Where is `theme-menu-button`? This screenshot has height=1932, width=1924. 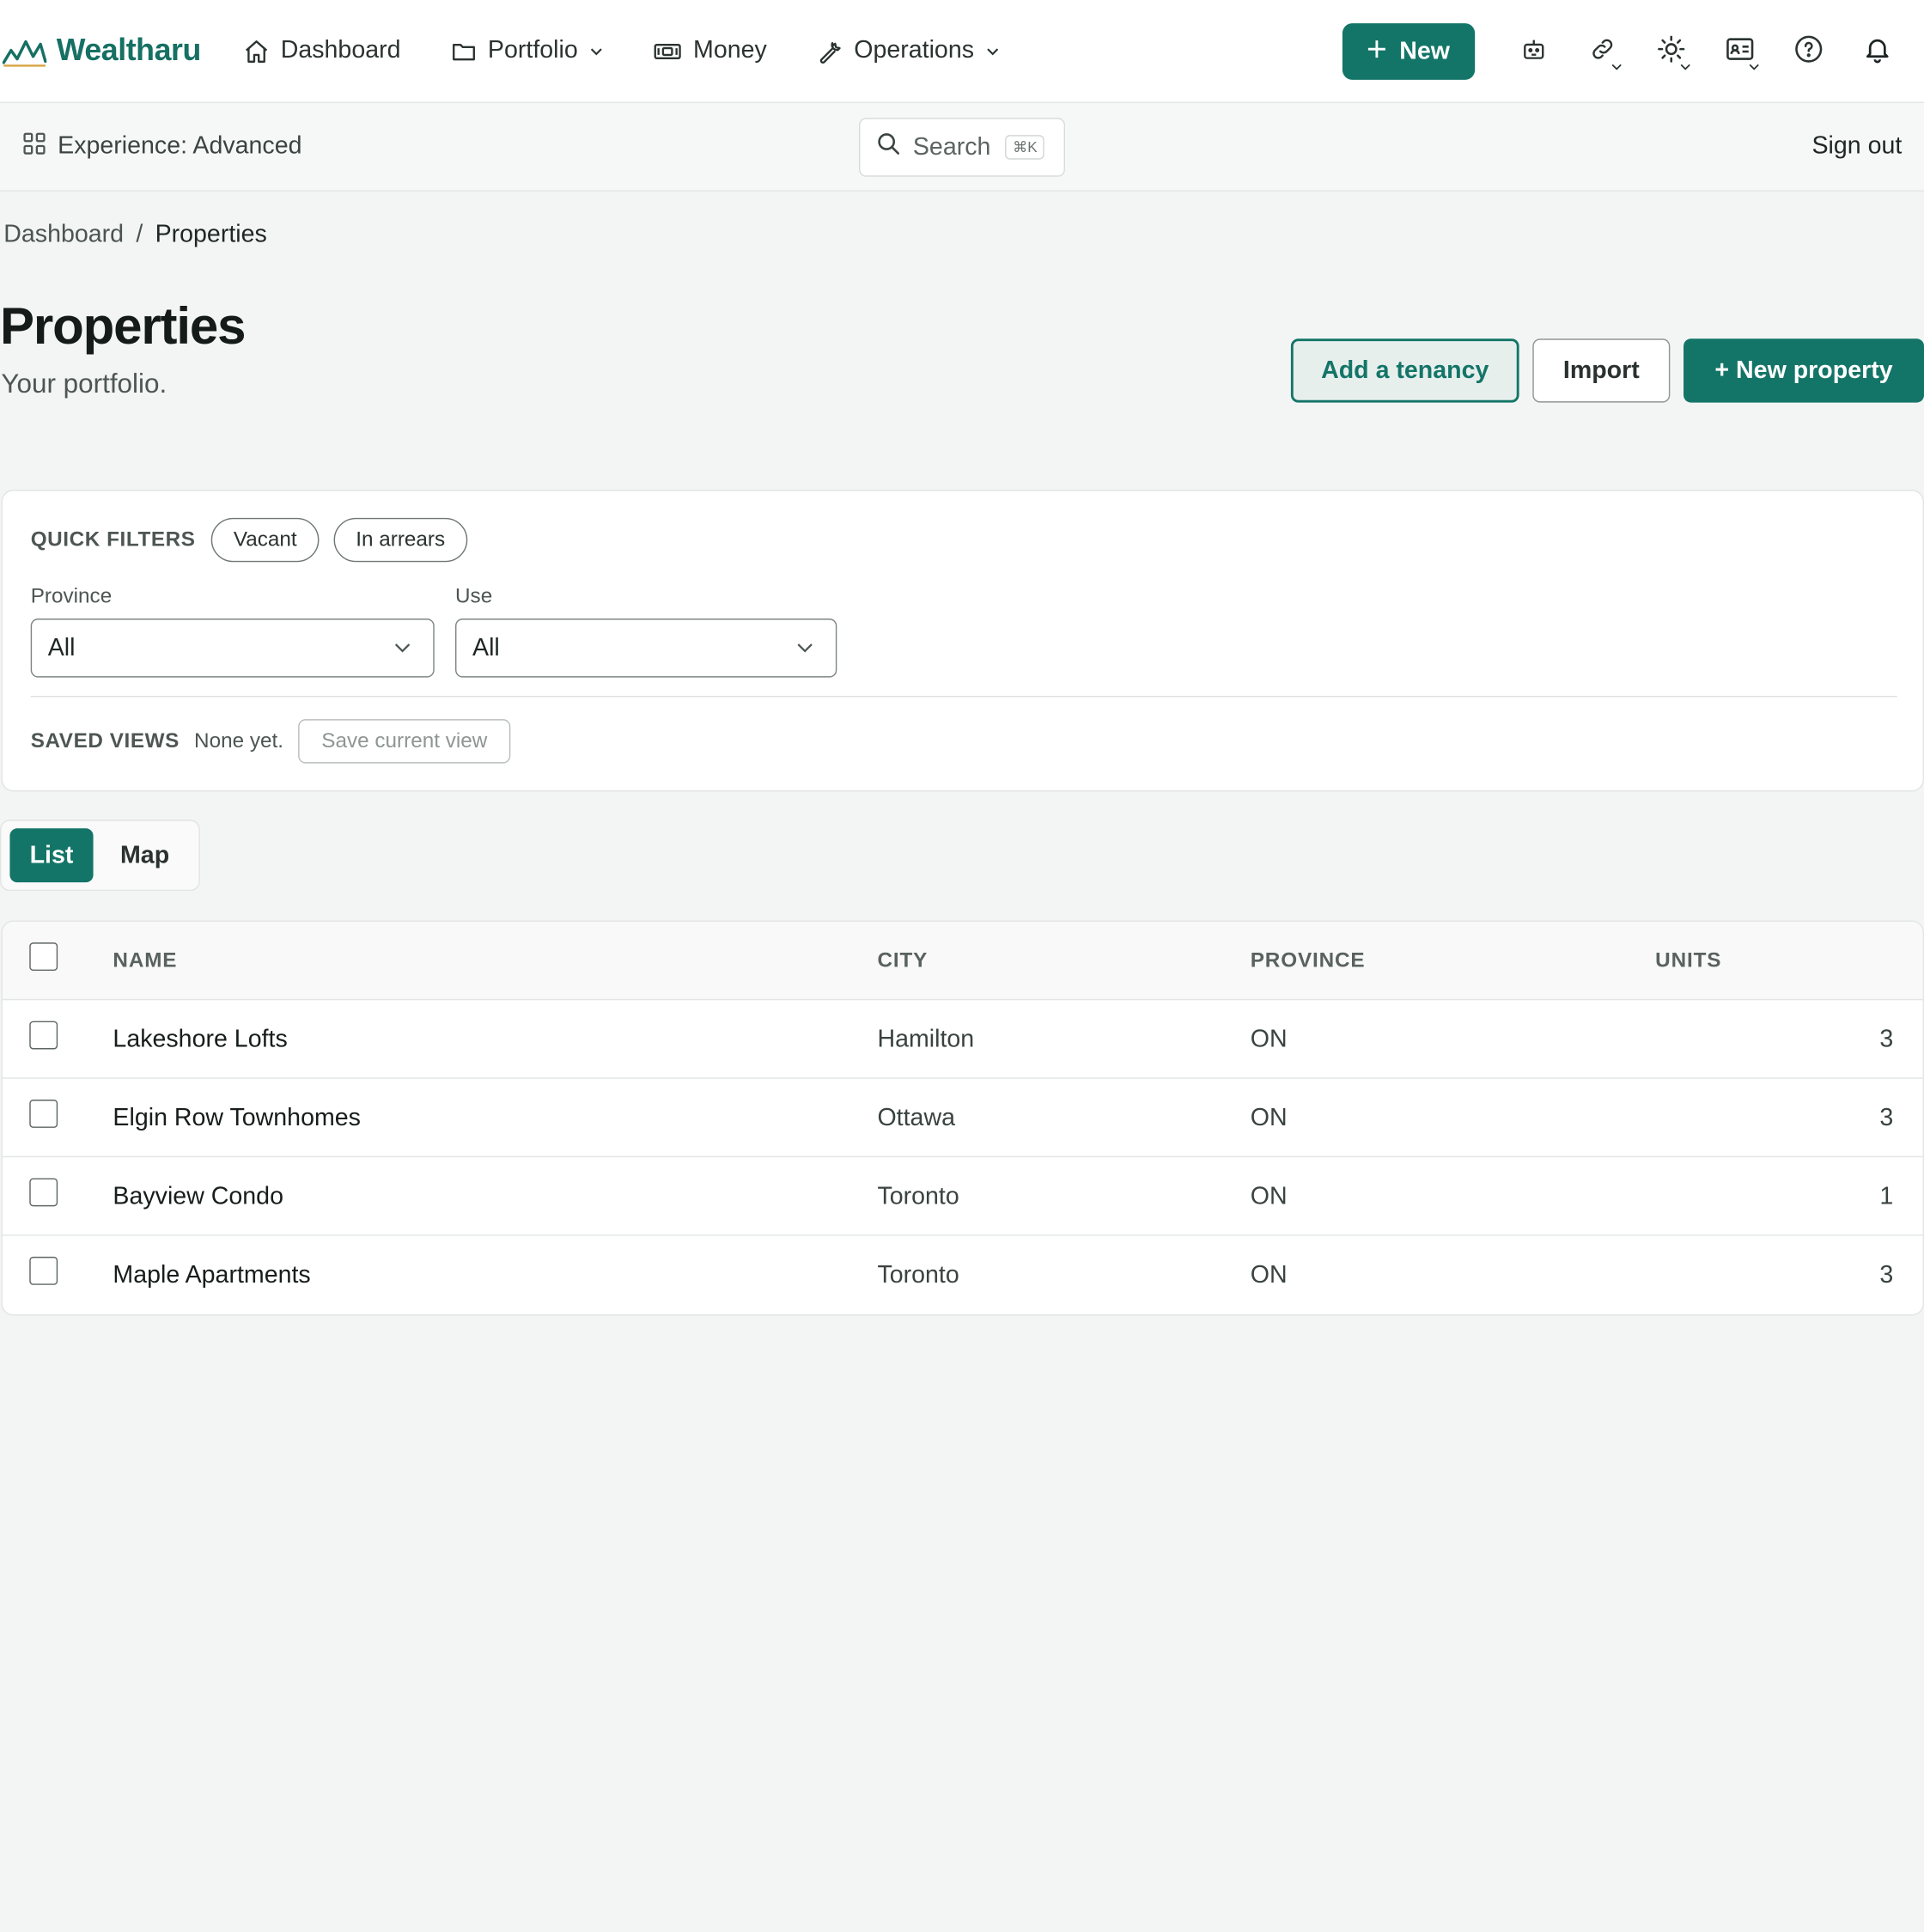
theme-menu-button is located at coordinates (1671, 51).